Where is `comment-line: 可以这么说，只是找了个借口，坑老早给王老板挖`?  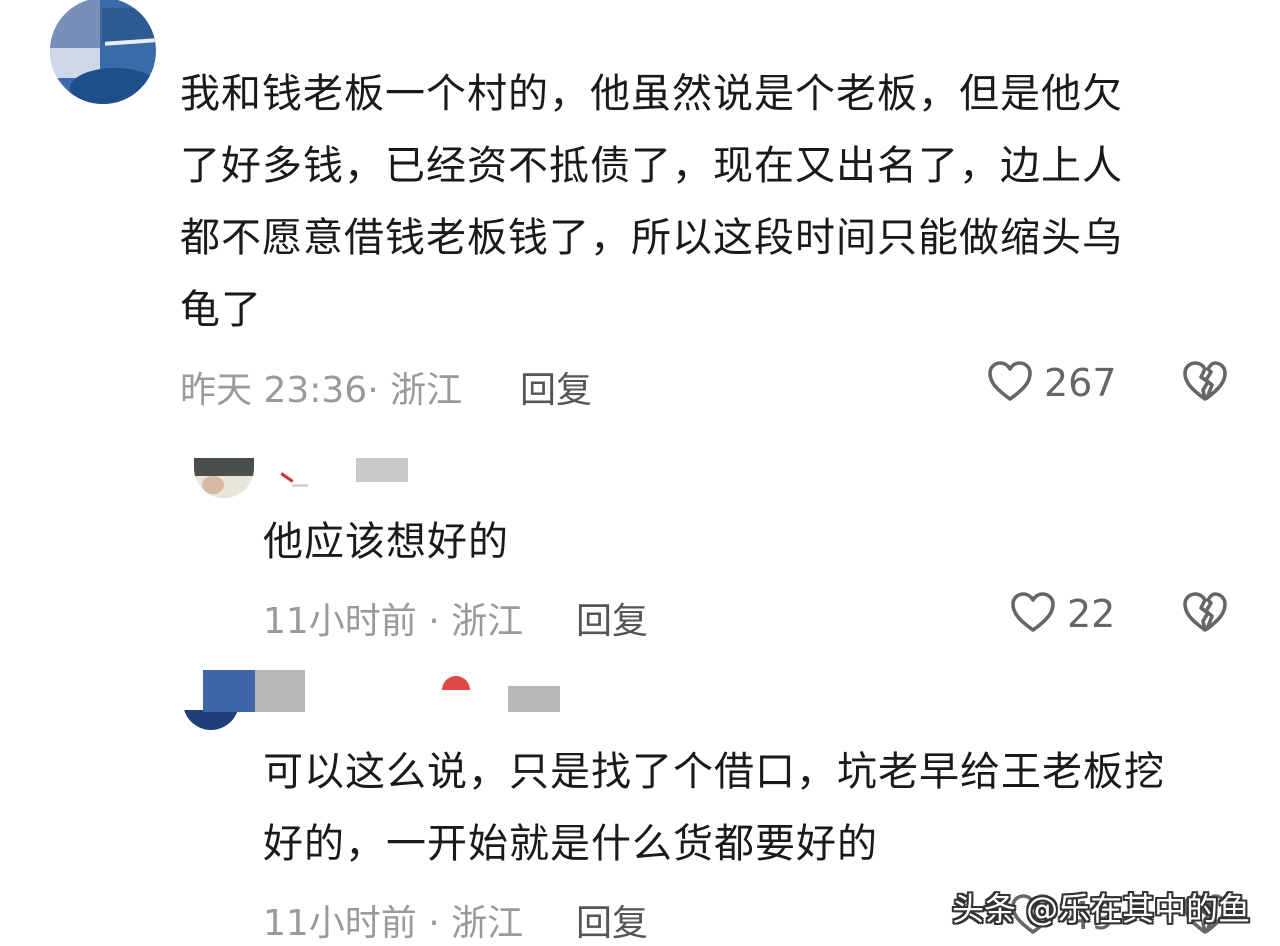
comment-line: 可以这么说，只是找了个借口，坑老早给王老板挖 is located at coordinates (714, 772).